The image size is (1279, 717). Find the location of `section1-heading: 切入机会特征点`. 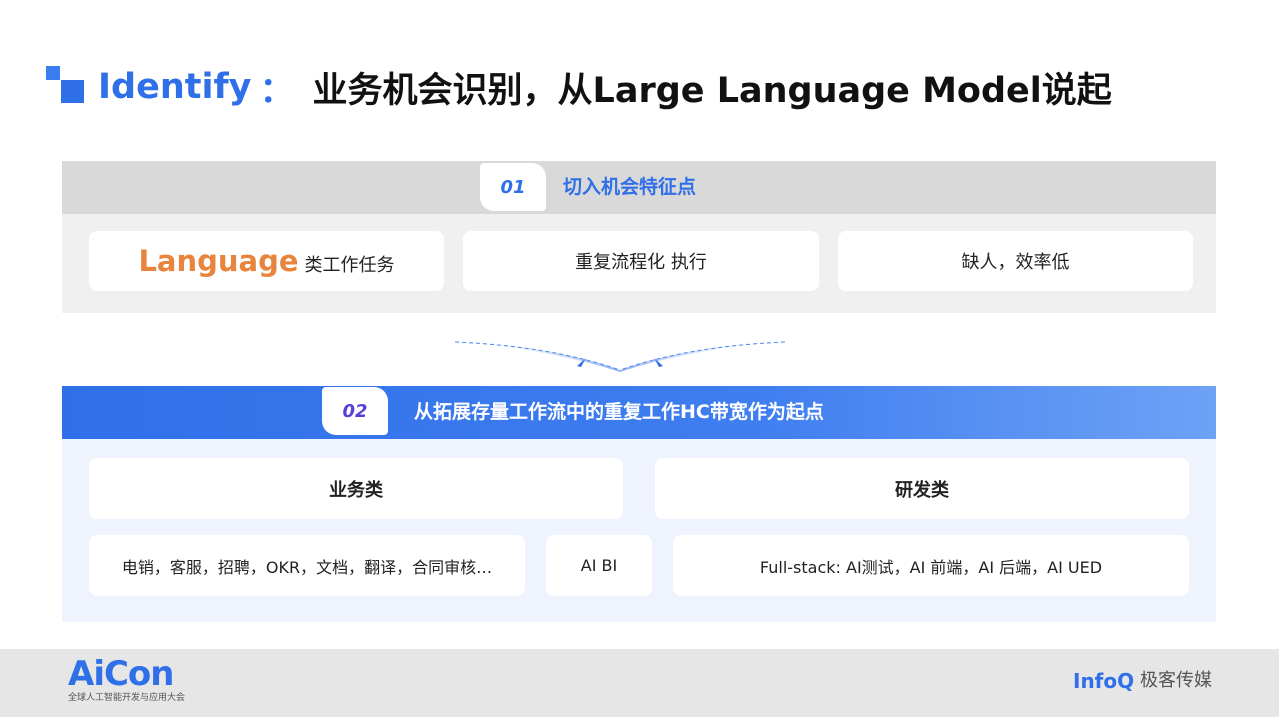

section1-heading: 切入机会特征点 is located at coordinates (630, 187).